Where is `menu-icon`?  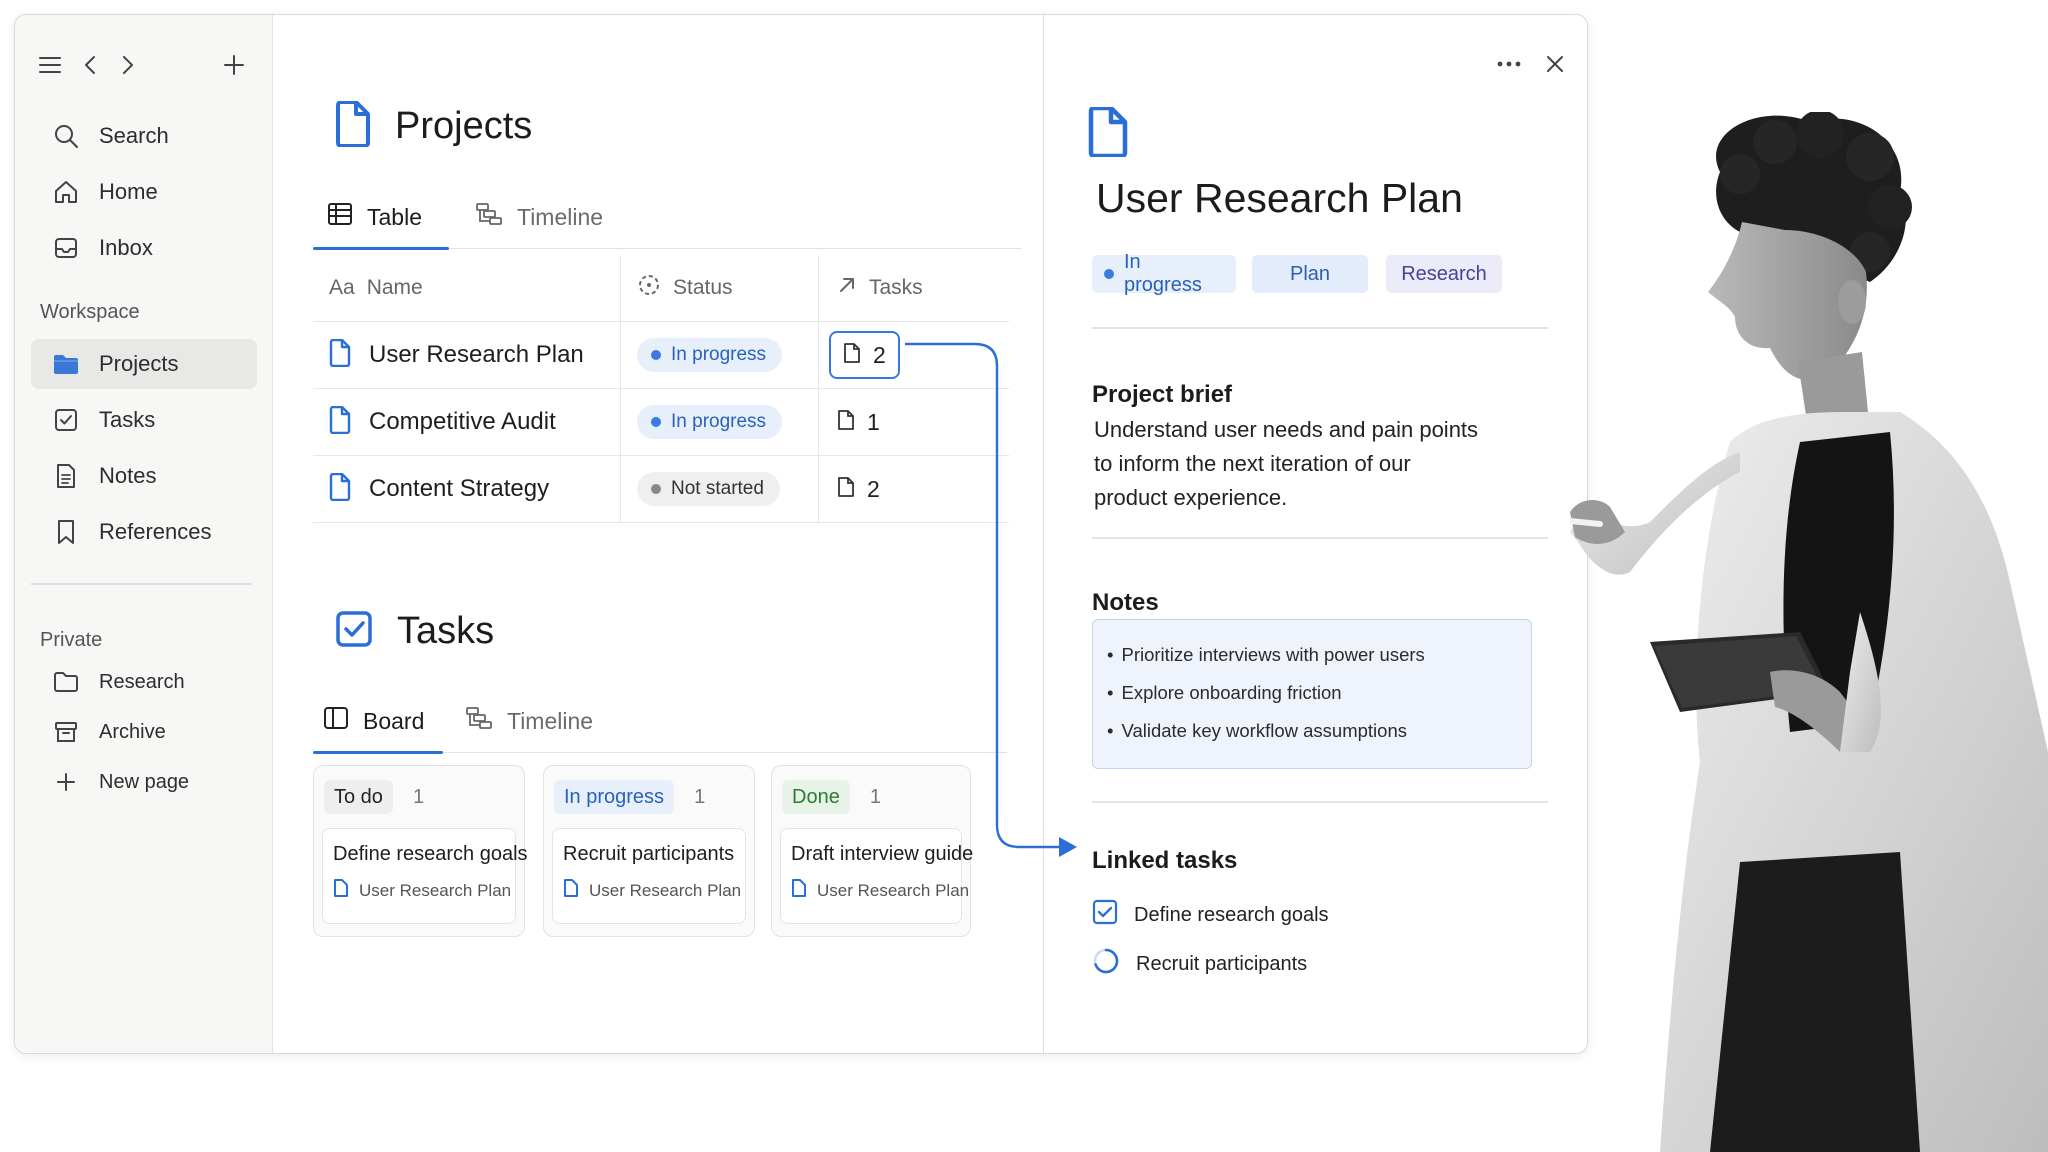
menu-icon is located at coordinates (50, 65).